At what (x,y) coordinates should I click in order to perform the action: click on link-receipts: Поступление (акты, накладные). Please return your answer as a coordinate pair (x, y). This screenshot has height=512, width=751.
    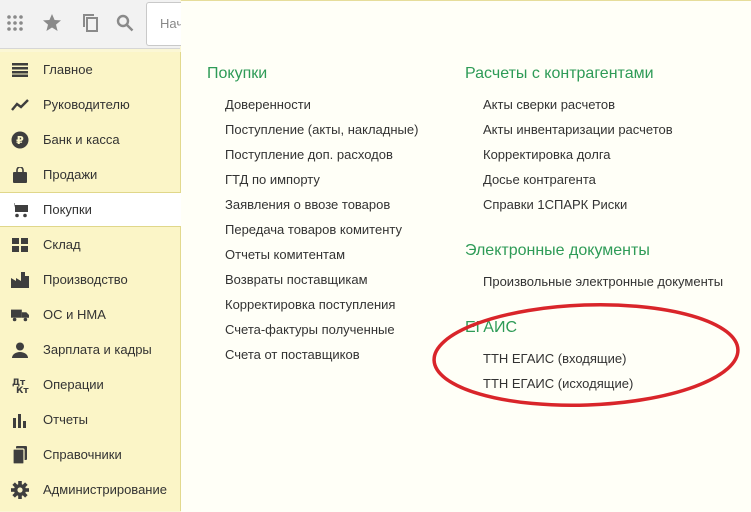
    Looking at the image, I should click on (321, 129).